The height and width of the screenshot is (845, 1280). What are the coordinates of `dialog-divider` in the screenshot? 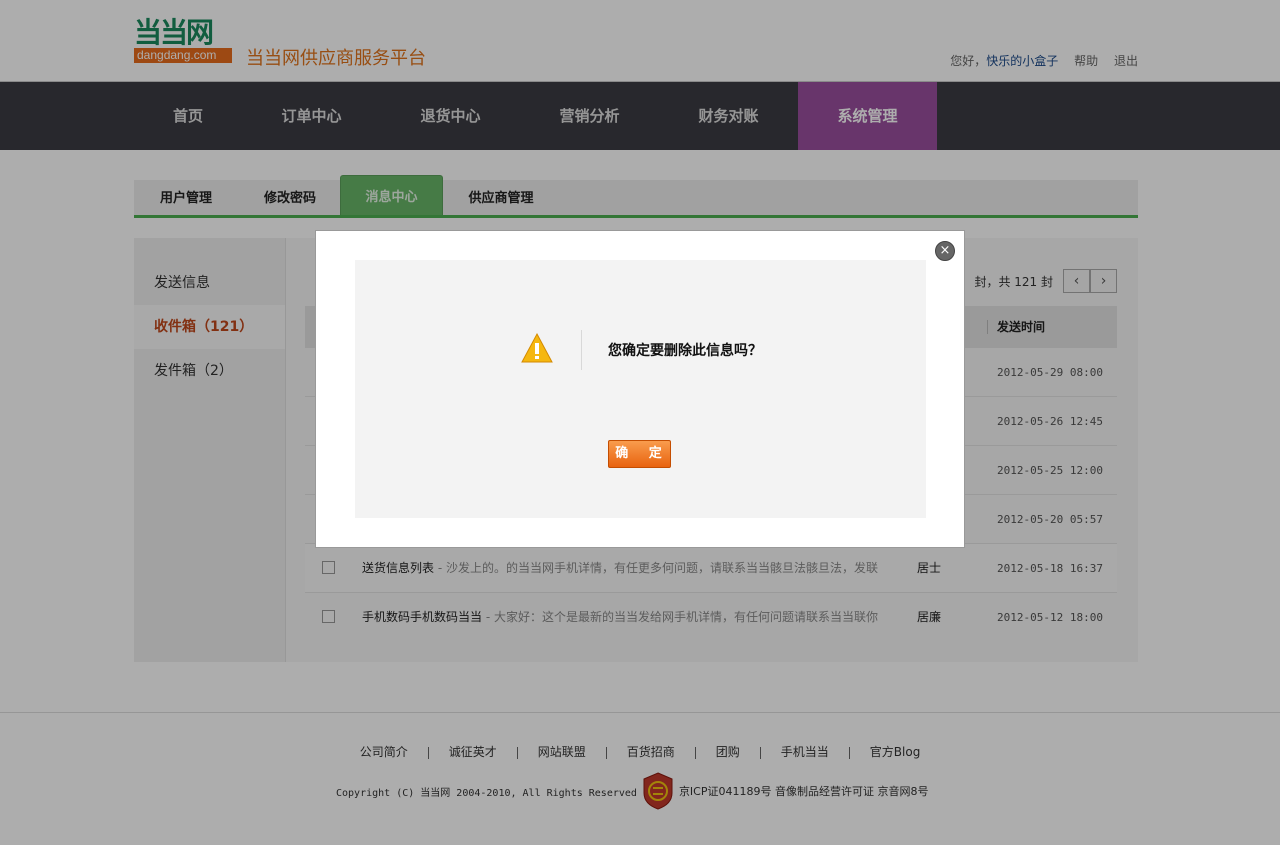 It's located at (581, 350).